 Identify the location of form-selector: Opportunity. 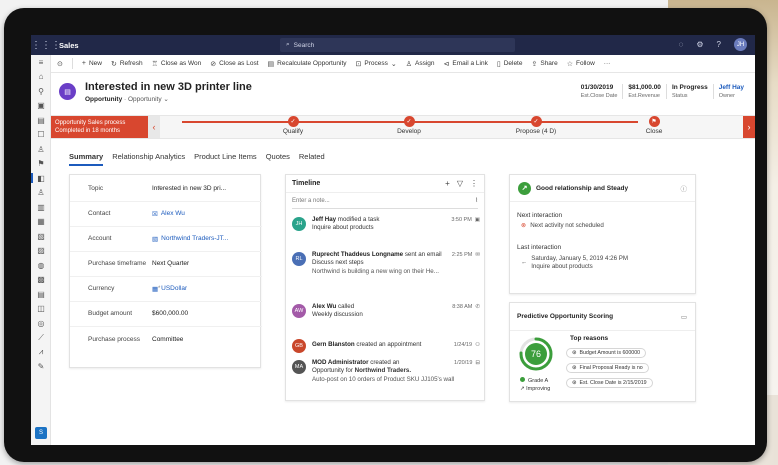
(145, 99).